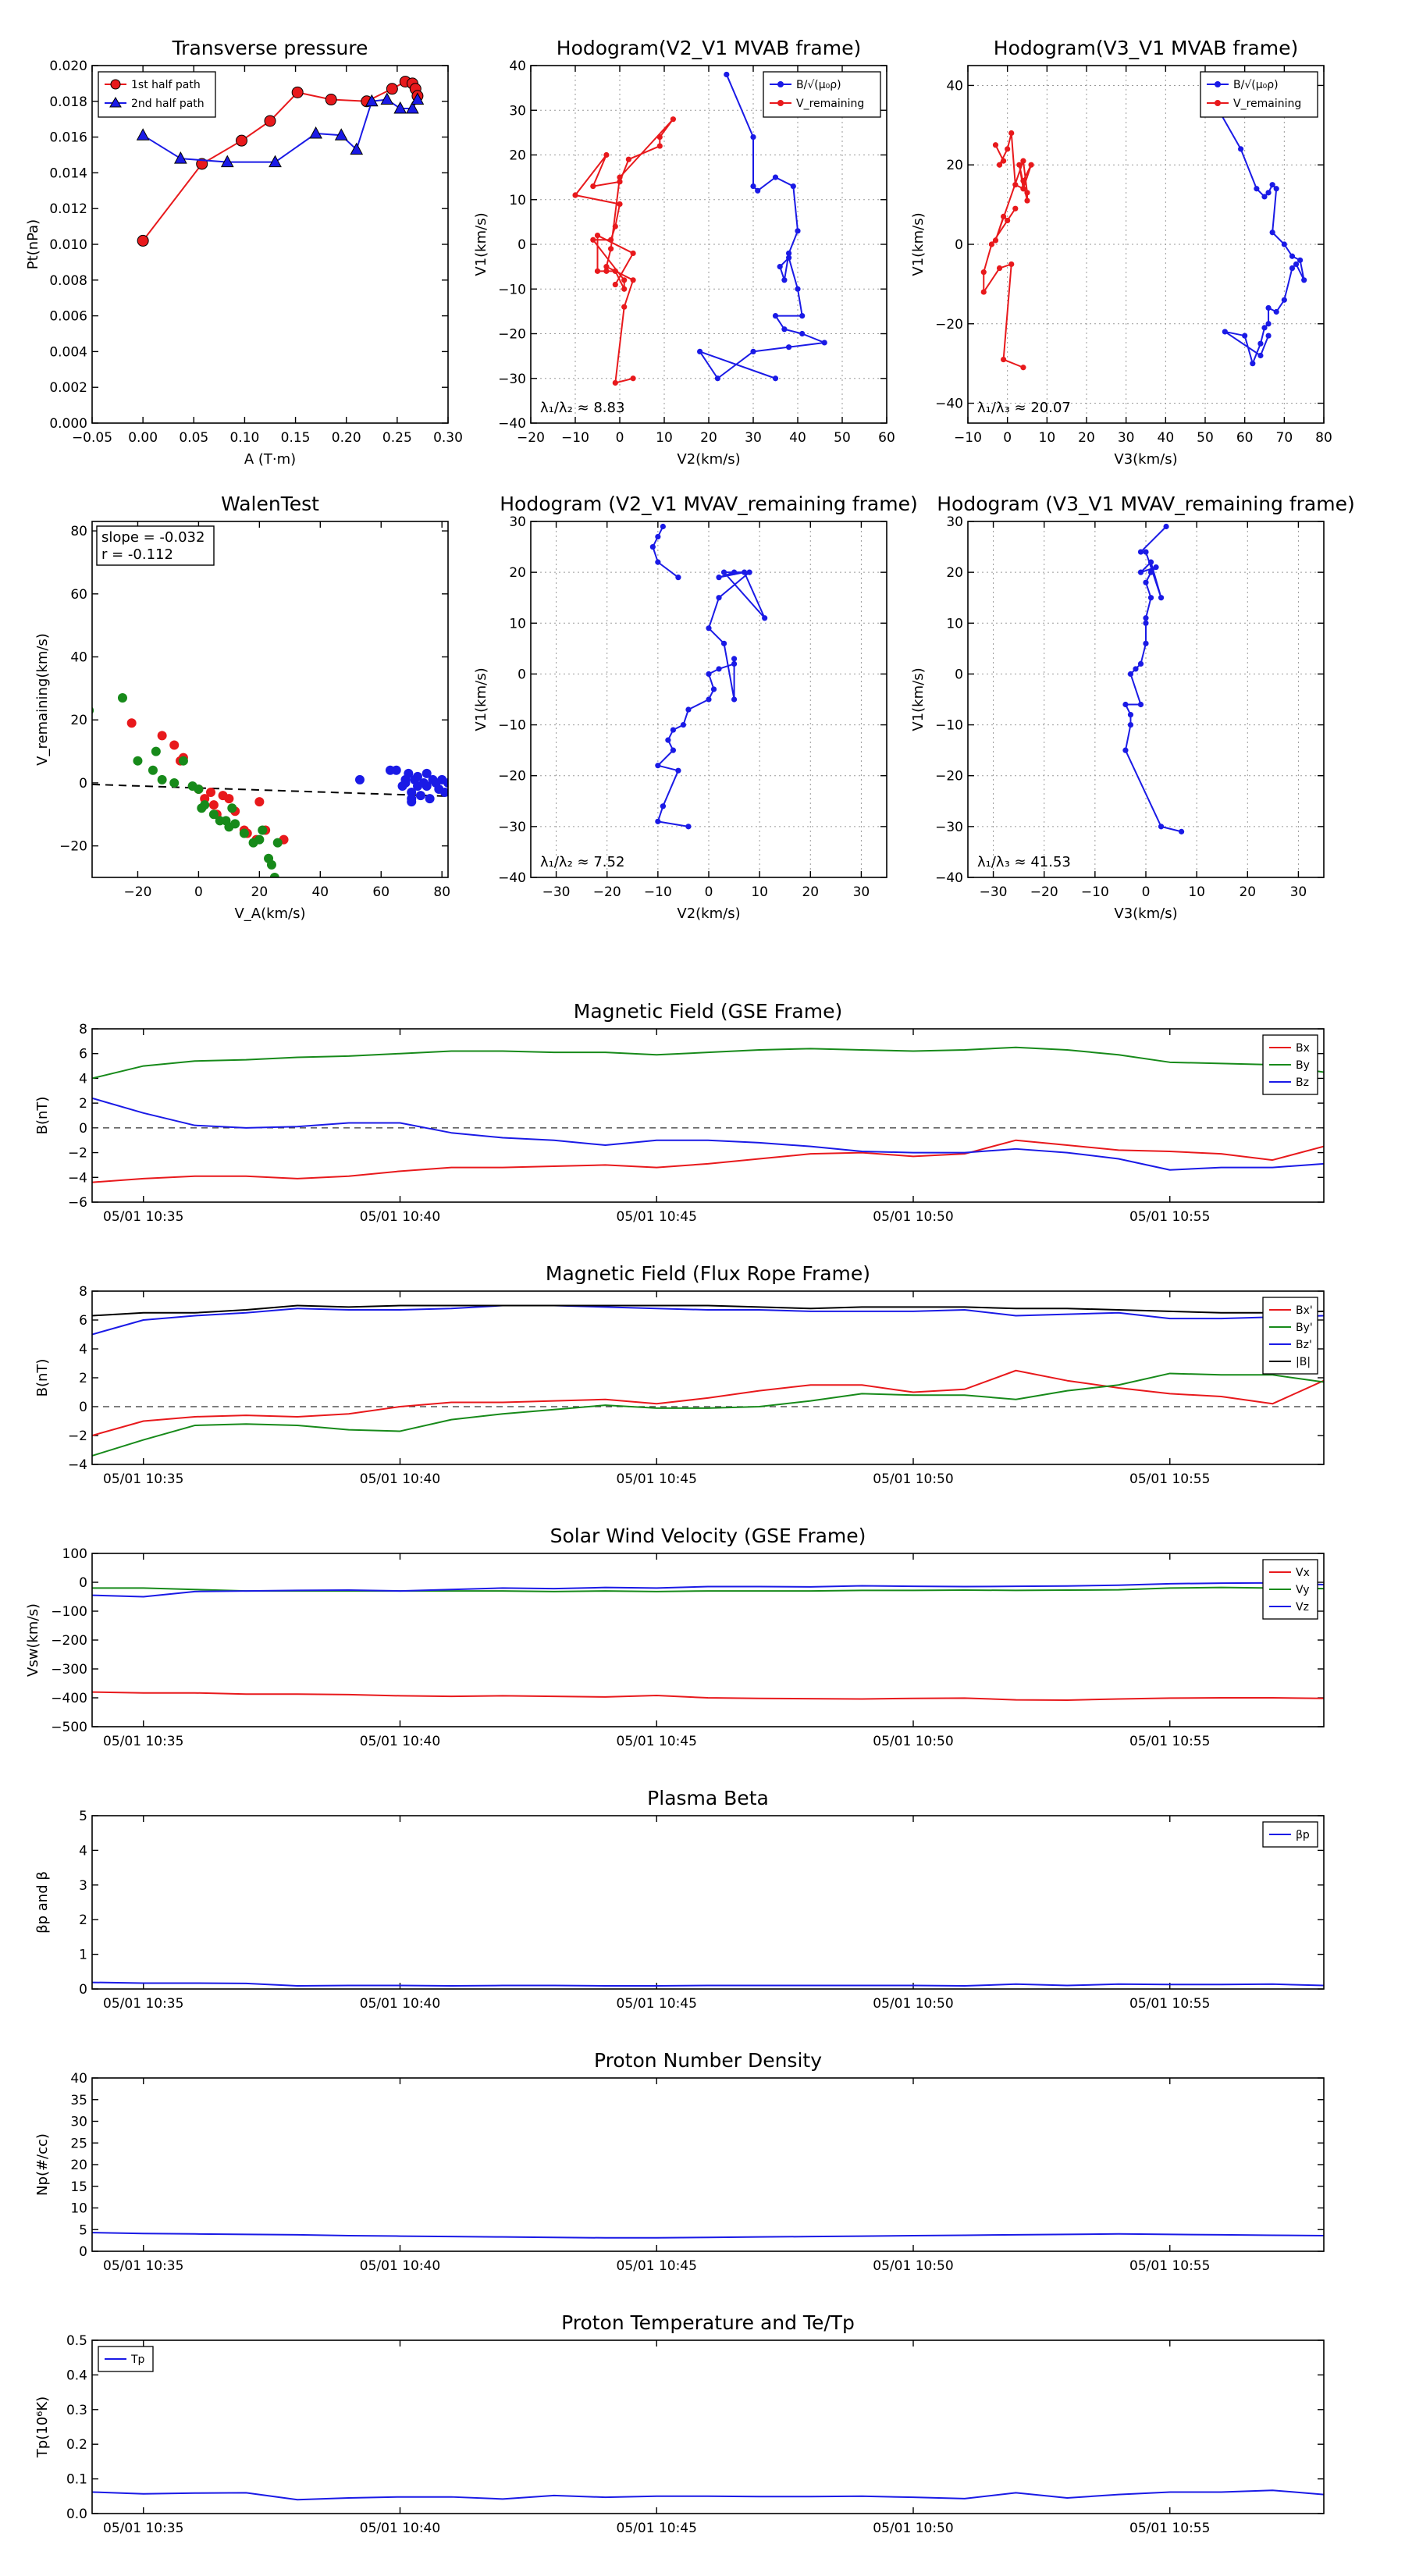  Describe the element at coordinates (83, 1349) in the screenshot. I see `y-tick-label: 4` at that location.